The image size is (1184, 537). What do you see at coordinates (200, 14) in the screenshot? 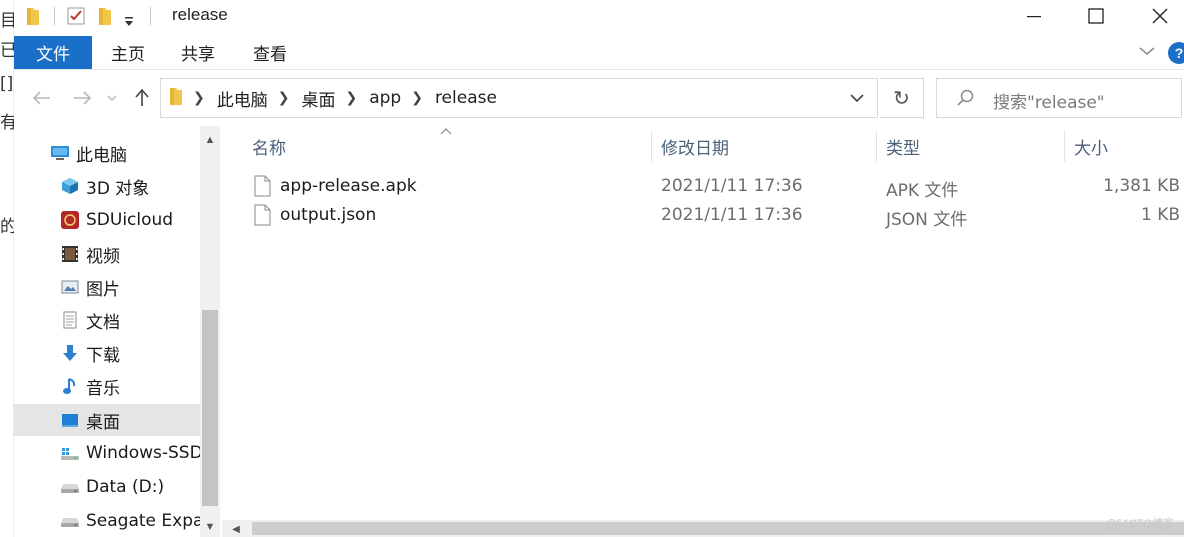
I see `window-title: release` at bounding box center [200, 14].